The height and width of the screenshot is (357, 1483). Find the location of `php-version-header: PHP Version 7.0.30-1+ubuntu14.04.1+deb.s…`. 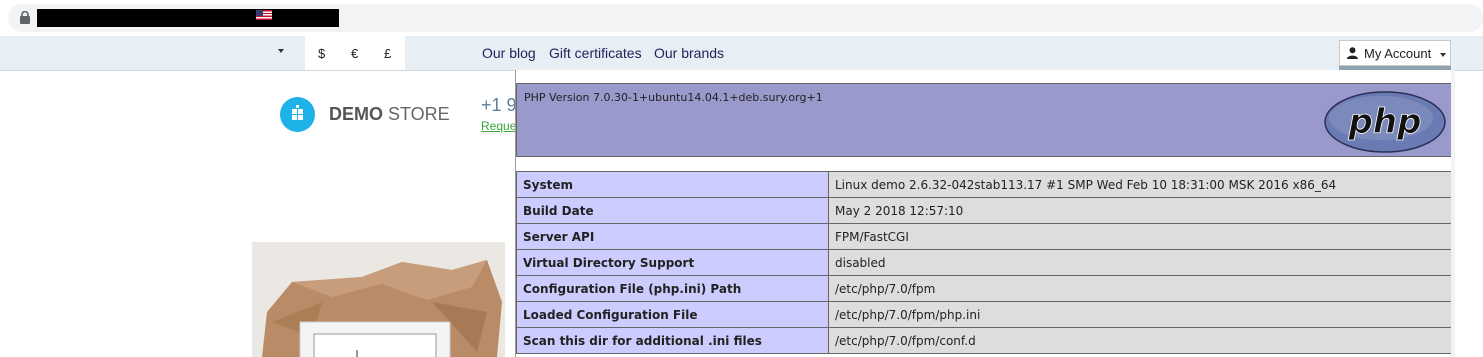

php-version-header: PHP Version 7.0.30-1+ubuntu14.04.1+deb.s… is located at coordinates (984, 120).